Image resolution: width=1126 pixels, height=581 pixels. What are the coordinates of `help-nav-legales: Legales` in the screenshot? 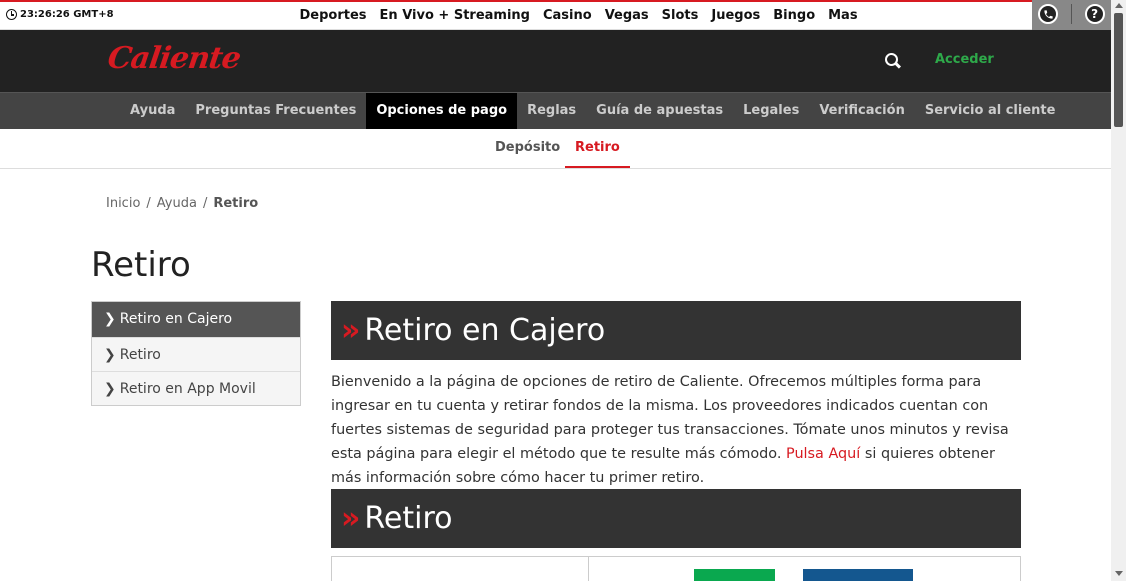 It's located at (771, 111).